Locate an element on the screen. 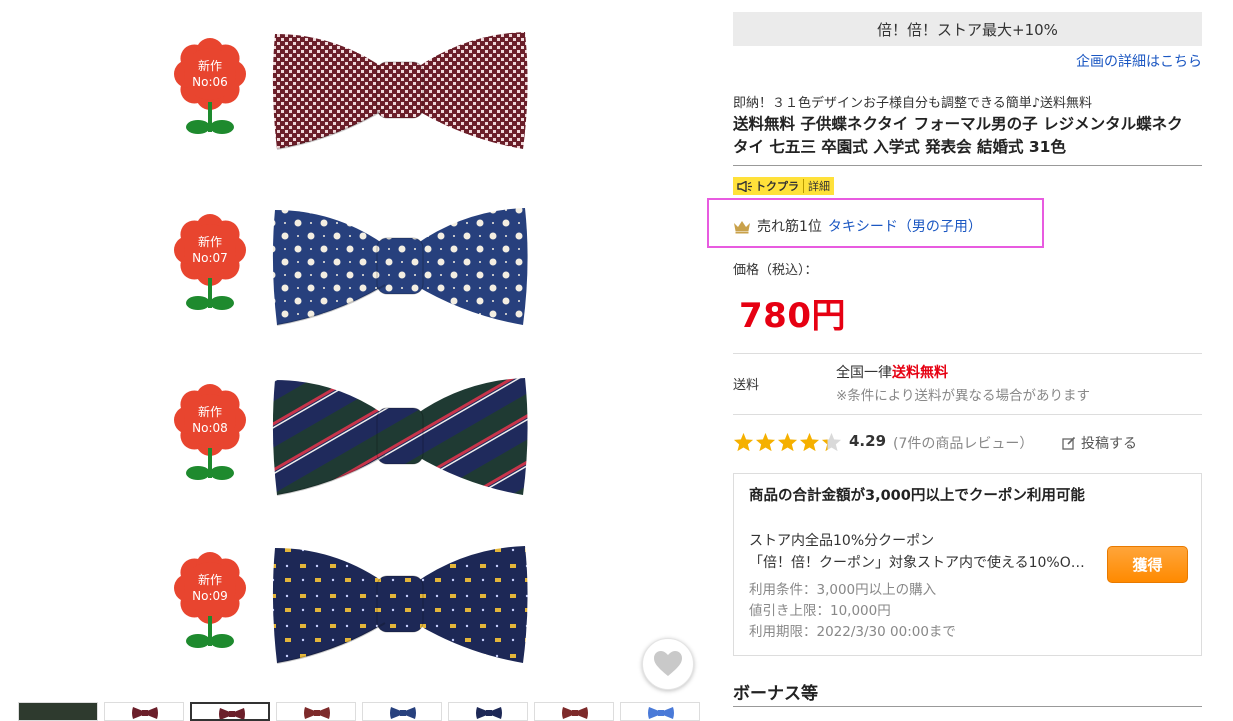 The image size is (1233, 721). coupon-condition: 利用条件：3,000円以上の購入 is located at coordinates (843, 590).